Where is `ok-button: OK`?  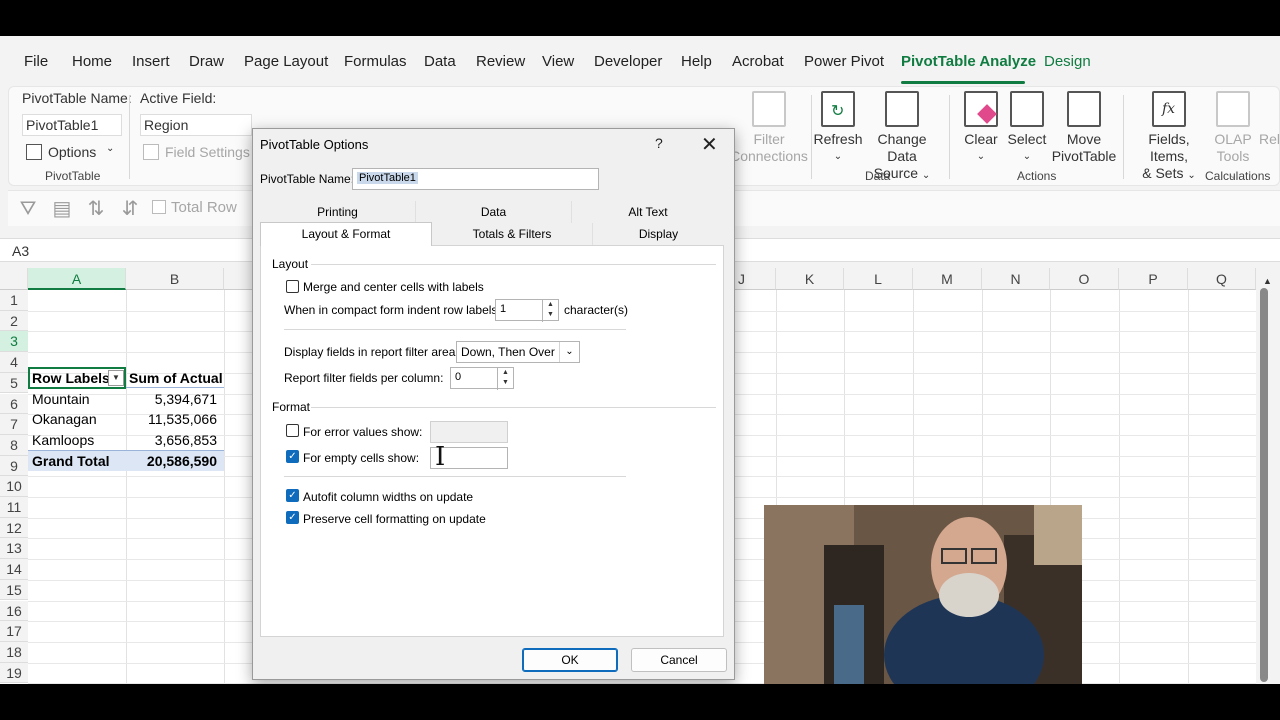
ok-button: OK is located at coordinates (570, 660).